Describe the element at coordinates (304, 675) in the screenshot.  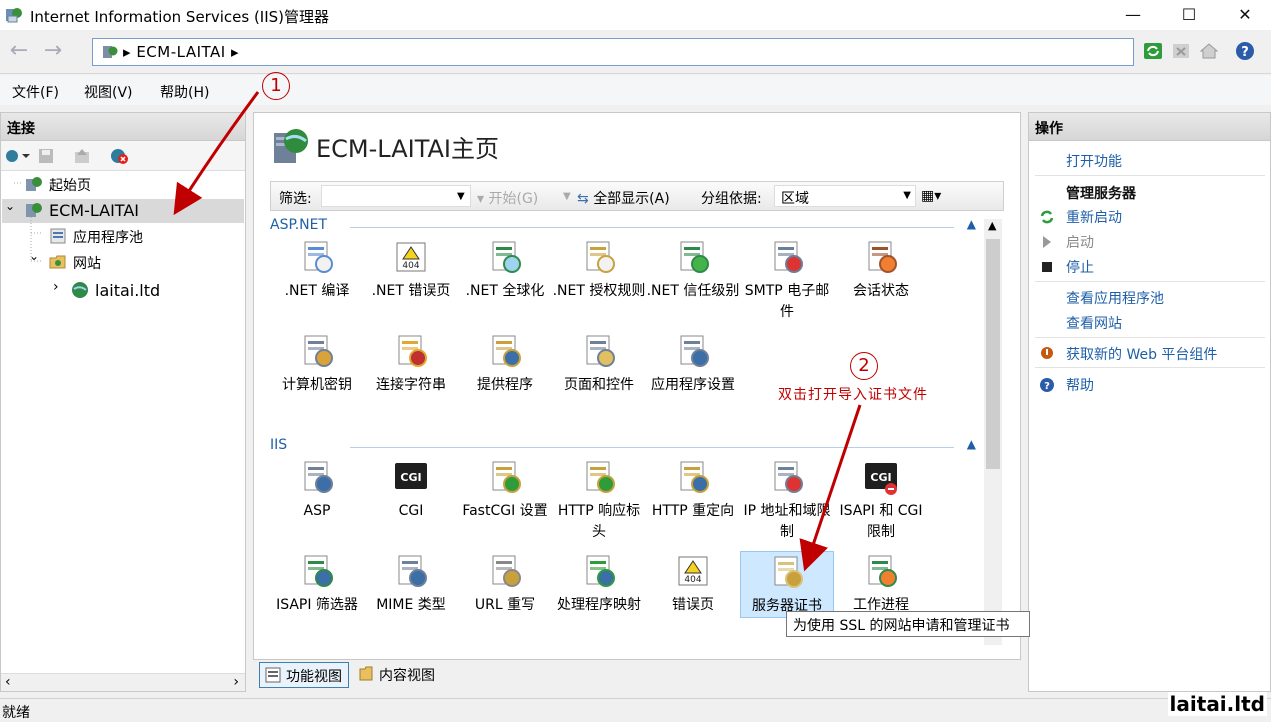
I see `tab-features-view: 功能视图` at that location.